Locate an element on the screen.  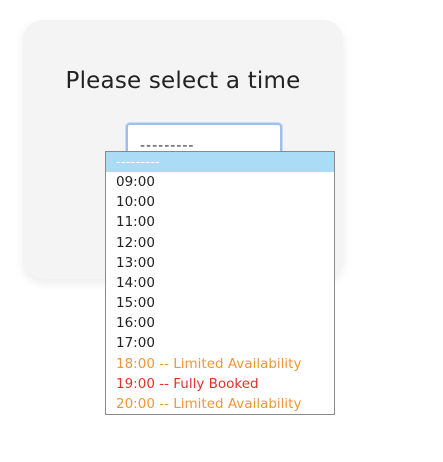
time-option: 16:00 is located at coordinates (220, 323).